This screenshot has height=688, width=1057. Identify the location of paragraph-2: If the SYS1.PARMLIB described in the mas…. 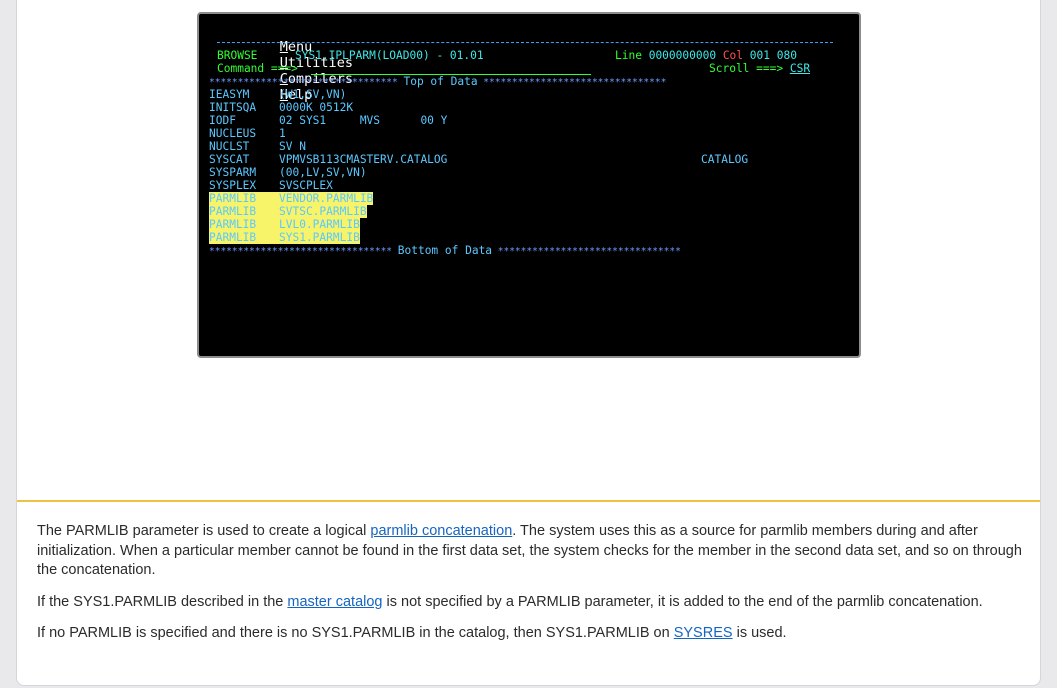
(510, 601).